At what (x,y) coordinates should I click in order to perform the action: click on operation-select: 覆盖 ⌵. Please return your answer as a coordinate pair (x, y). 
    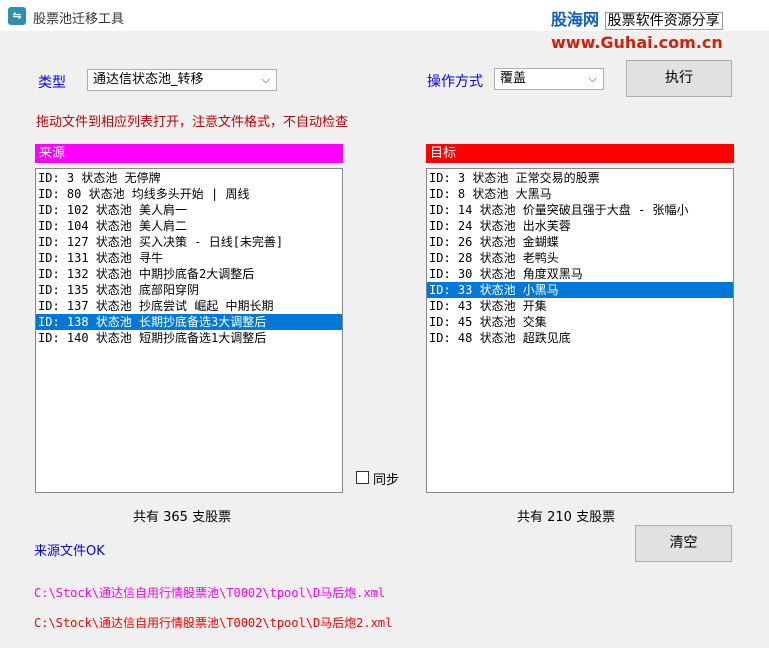
    Looking at the image, I should click on (549, 79).